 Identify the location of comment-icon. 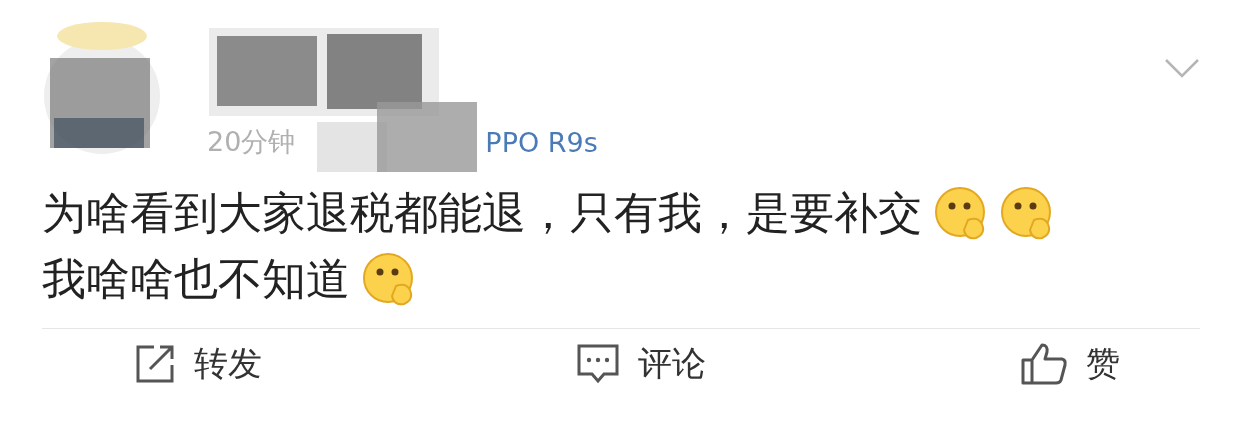
(598, 364).